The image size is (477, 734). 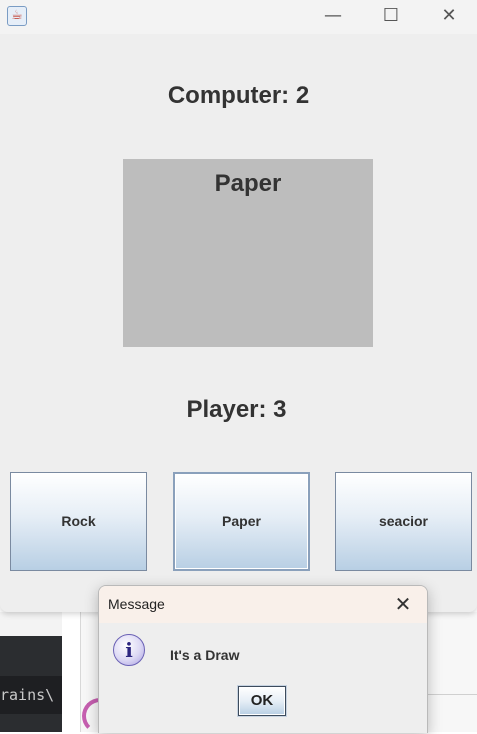 What do you see at coordinates (333, 16) in the screenshot?
I see `minimize-button: —` at bounding box center [333, 16].